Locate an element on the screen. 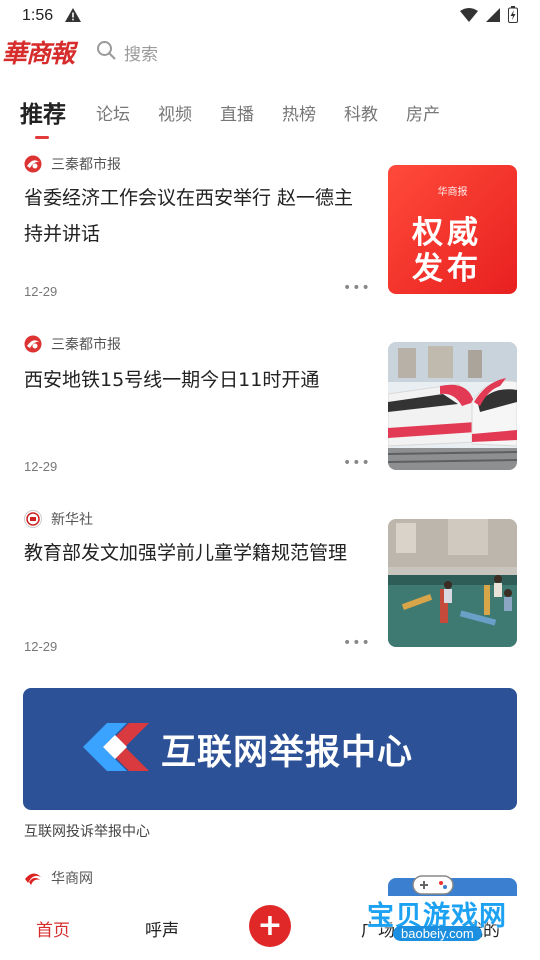 The height and width of the screenshot is (960, 540). search-bar: 搜索 is located at coordinates (127, 52).